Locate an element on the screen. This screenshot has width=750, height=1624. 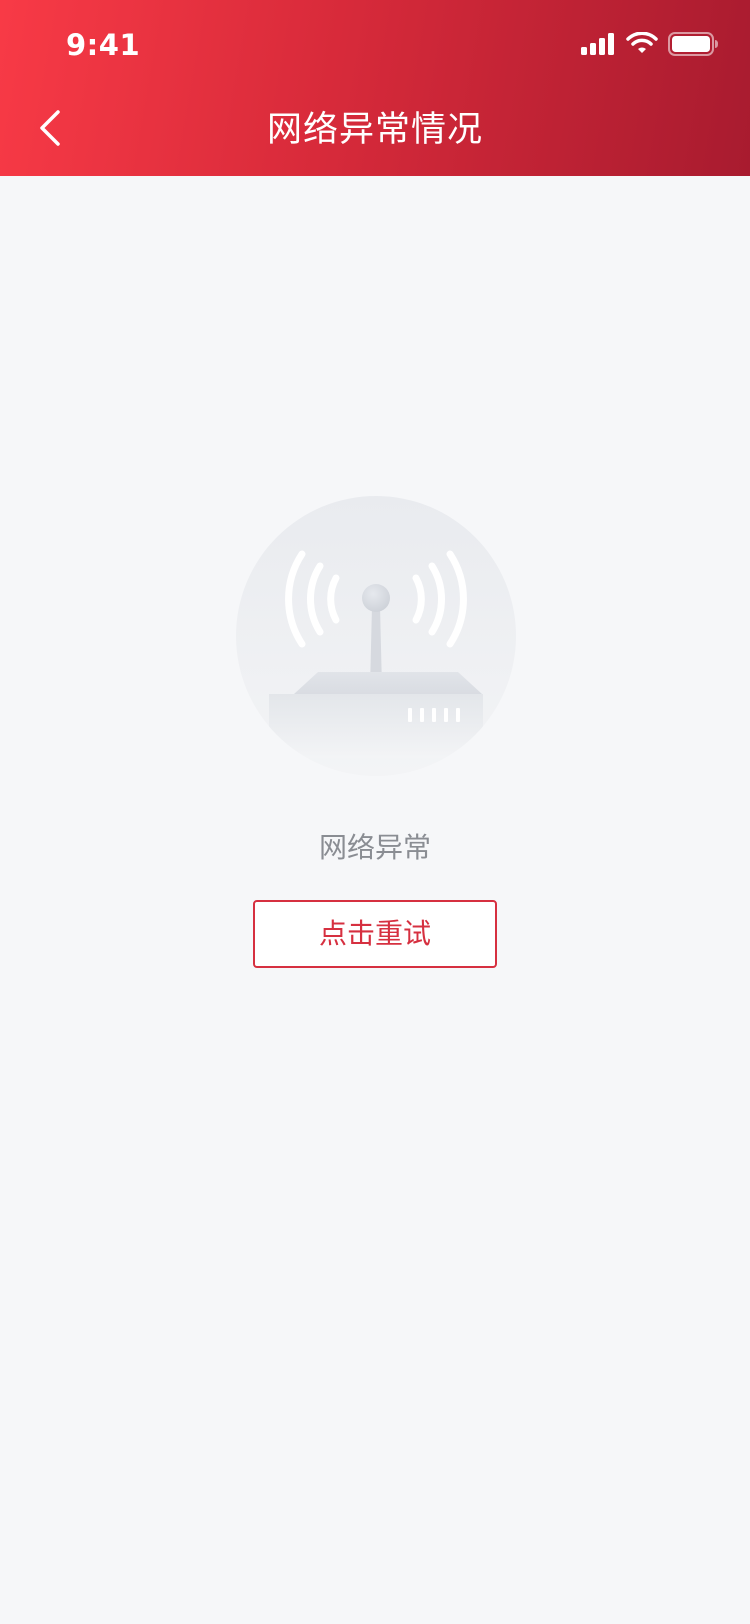
status-icons is located at coordinates (650, 46).